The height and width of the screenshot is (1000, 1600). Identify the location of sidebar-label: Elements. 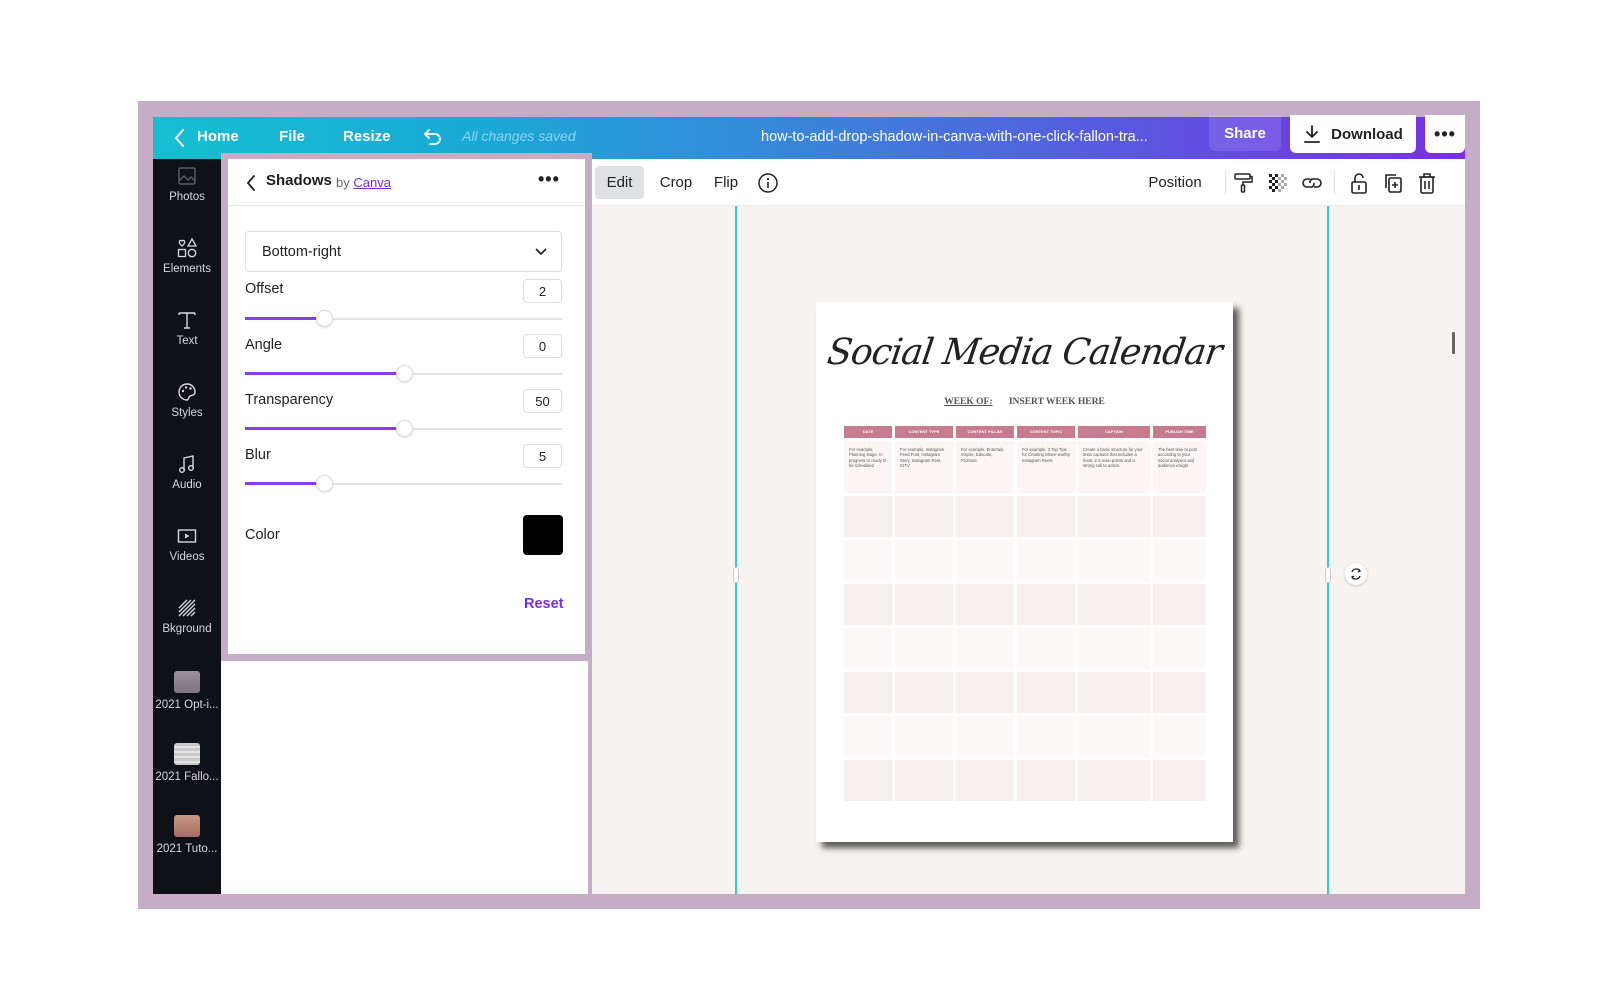
(187, 269).